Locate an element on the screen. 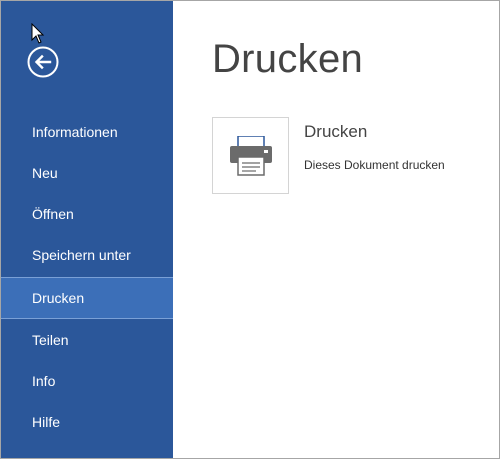 The width and height of the screenshot is (500, 459). sidebar-item-info: Info is located at coordinates (87, 381).